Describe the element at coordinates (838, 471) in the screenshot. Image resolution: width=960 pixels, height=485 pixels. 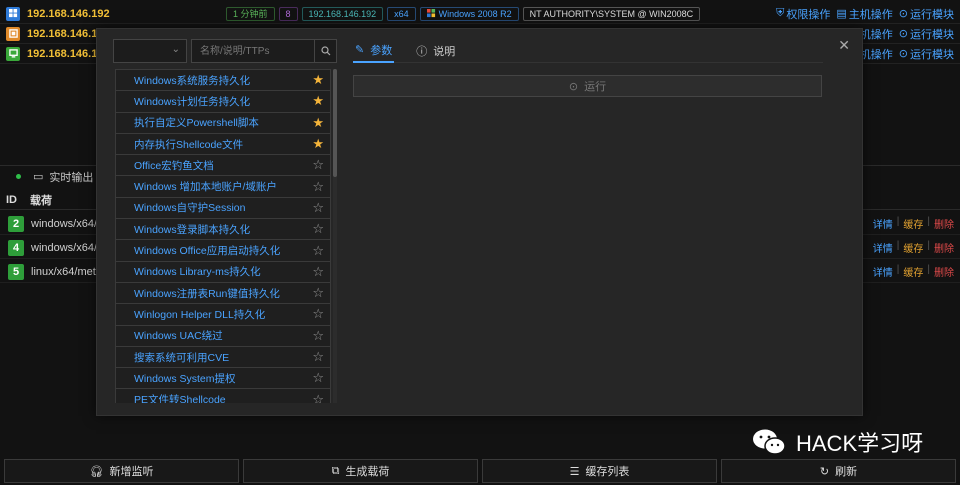
I see `refresh-button: ↻ 刷新` at that location.